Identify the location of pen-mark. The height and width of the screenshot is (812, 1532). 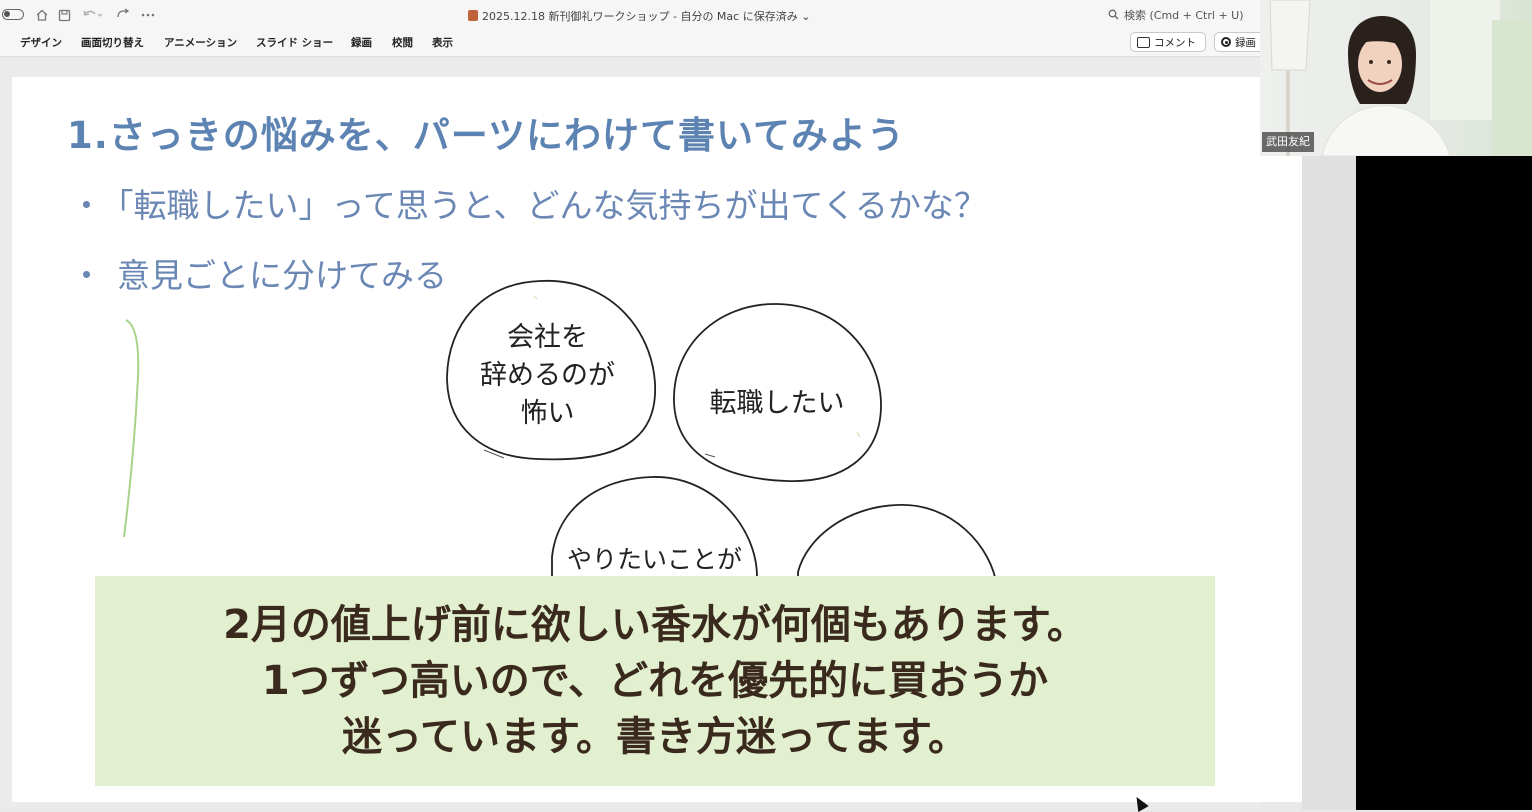
(710, 455).